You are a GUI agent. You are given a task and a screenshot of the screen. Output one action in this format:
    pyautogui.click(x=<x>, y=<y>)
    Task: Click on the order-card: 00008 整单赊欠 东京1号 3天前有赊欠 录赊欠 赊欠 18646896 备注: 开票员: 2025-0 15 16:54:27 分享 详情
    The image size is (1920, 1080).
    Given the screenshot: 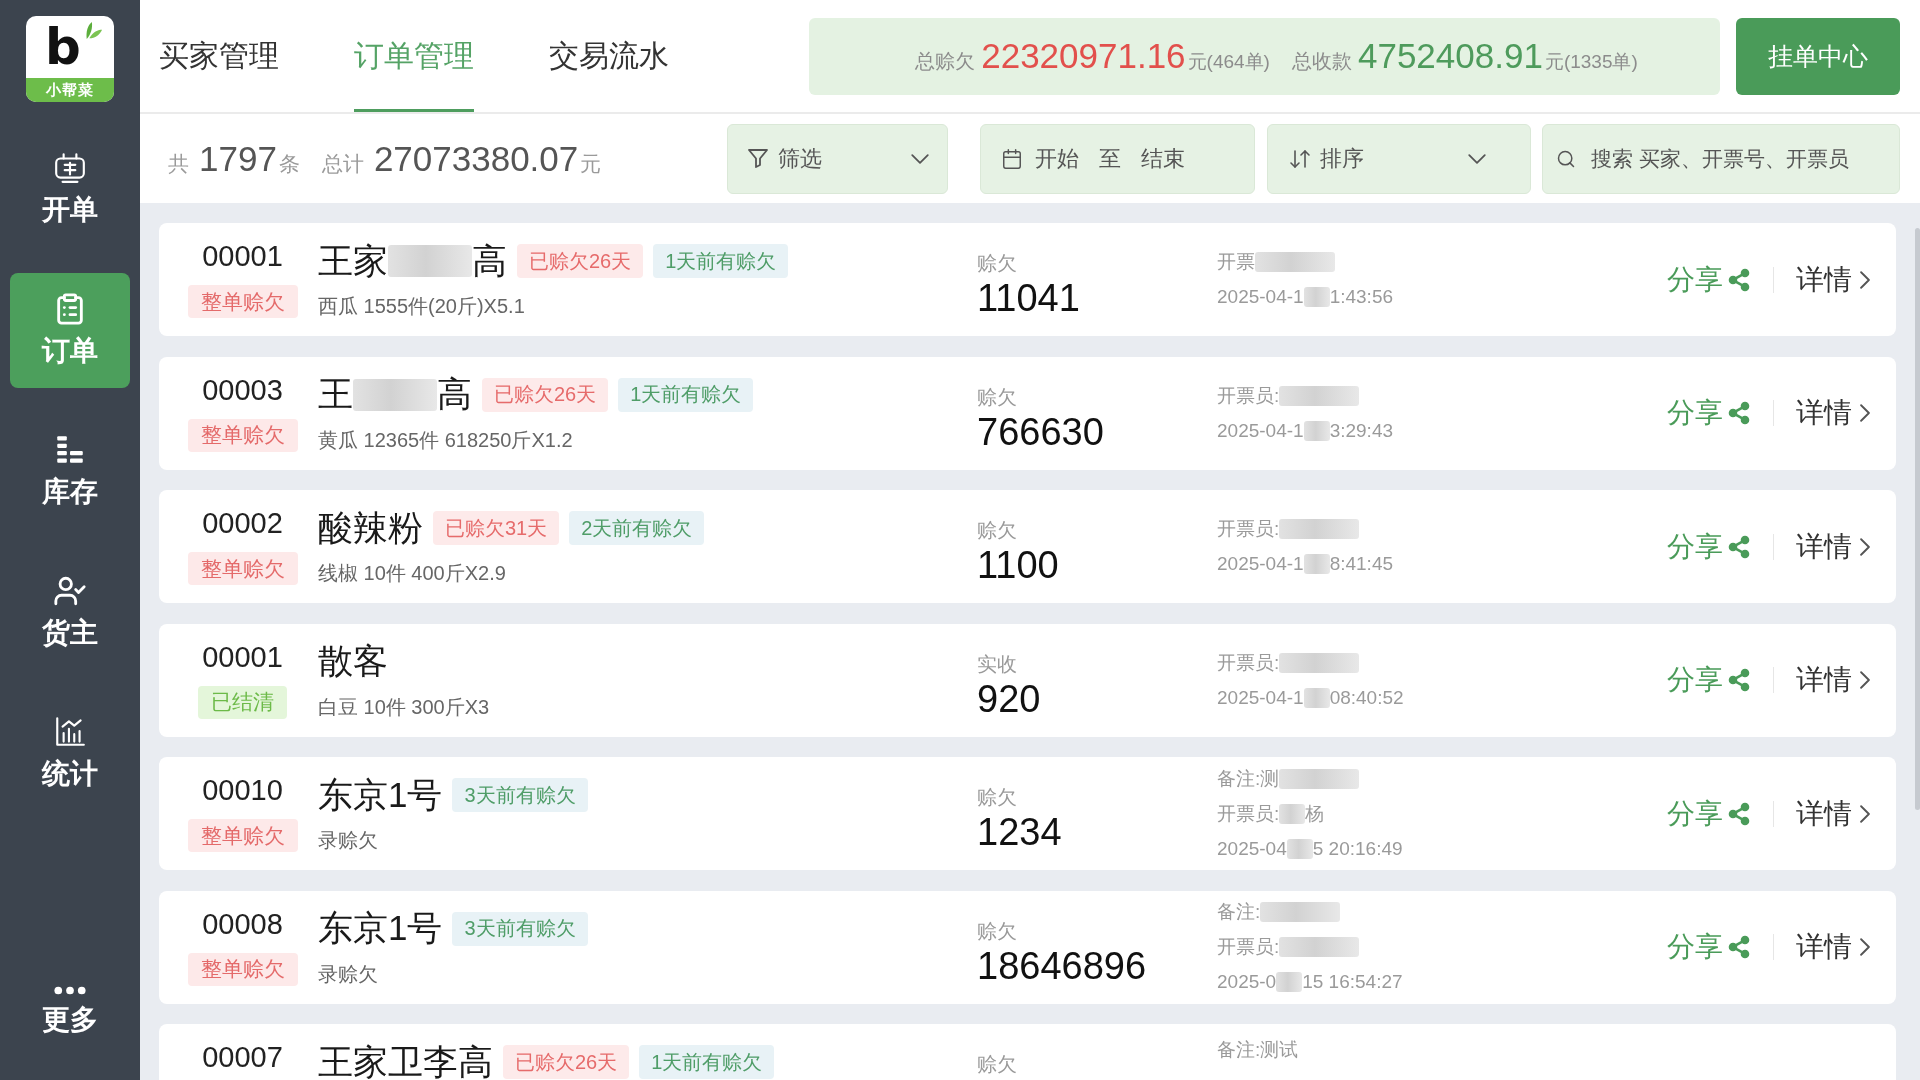 What is the action you would take?
    pyautogui.click(x=1027, y=947)
    